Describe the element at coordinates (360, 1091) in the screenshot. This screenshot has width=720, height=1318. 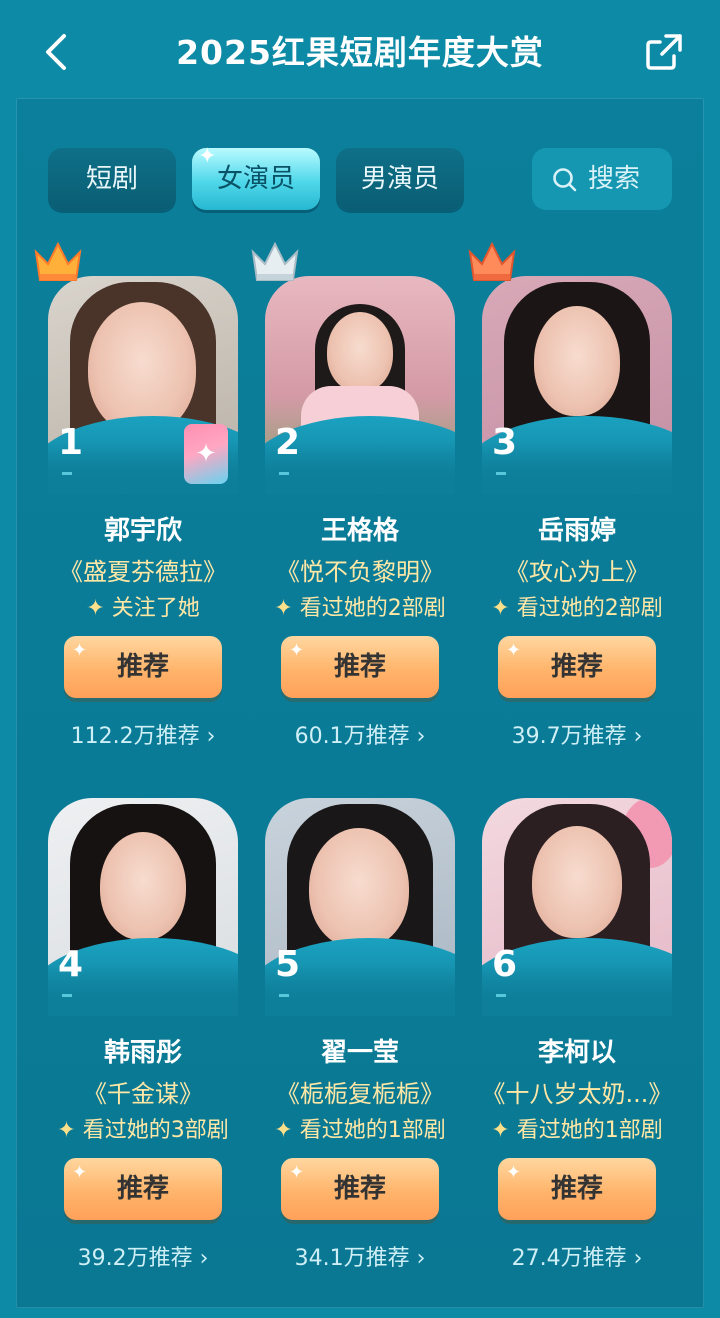
I see `drama-title: 《栀栀复栀栀》` at that location.